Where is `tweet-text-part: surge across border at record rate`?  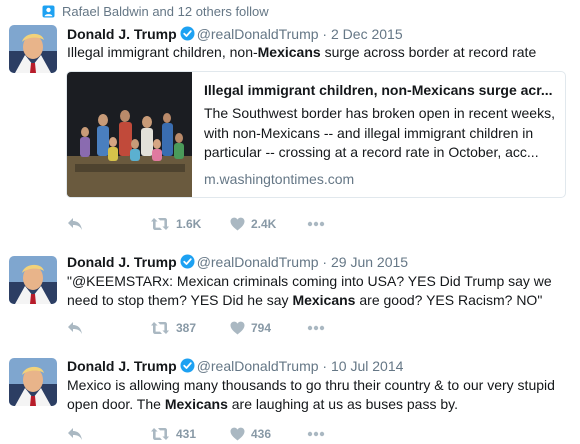 tweet-text-part: surge across border at record rate is located at coordinates (428, 52).